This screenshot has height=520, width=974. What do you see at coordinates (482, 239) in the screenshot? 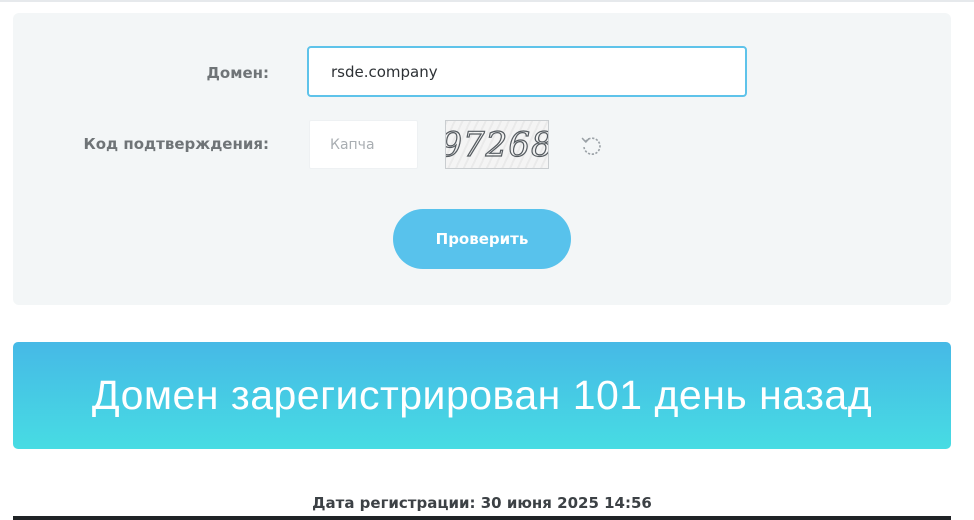
I see `check-button: Проверить` at bounding box center [482, 239].